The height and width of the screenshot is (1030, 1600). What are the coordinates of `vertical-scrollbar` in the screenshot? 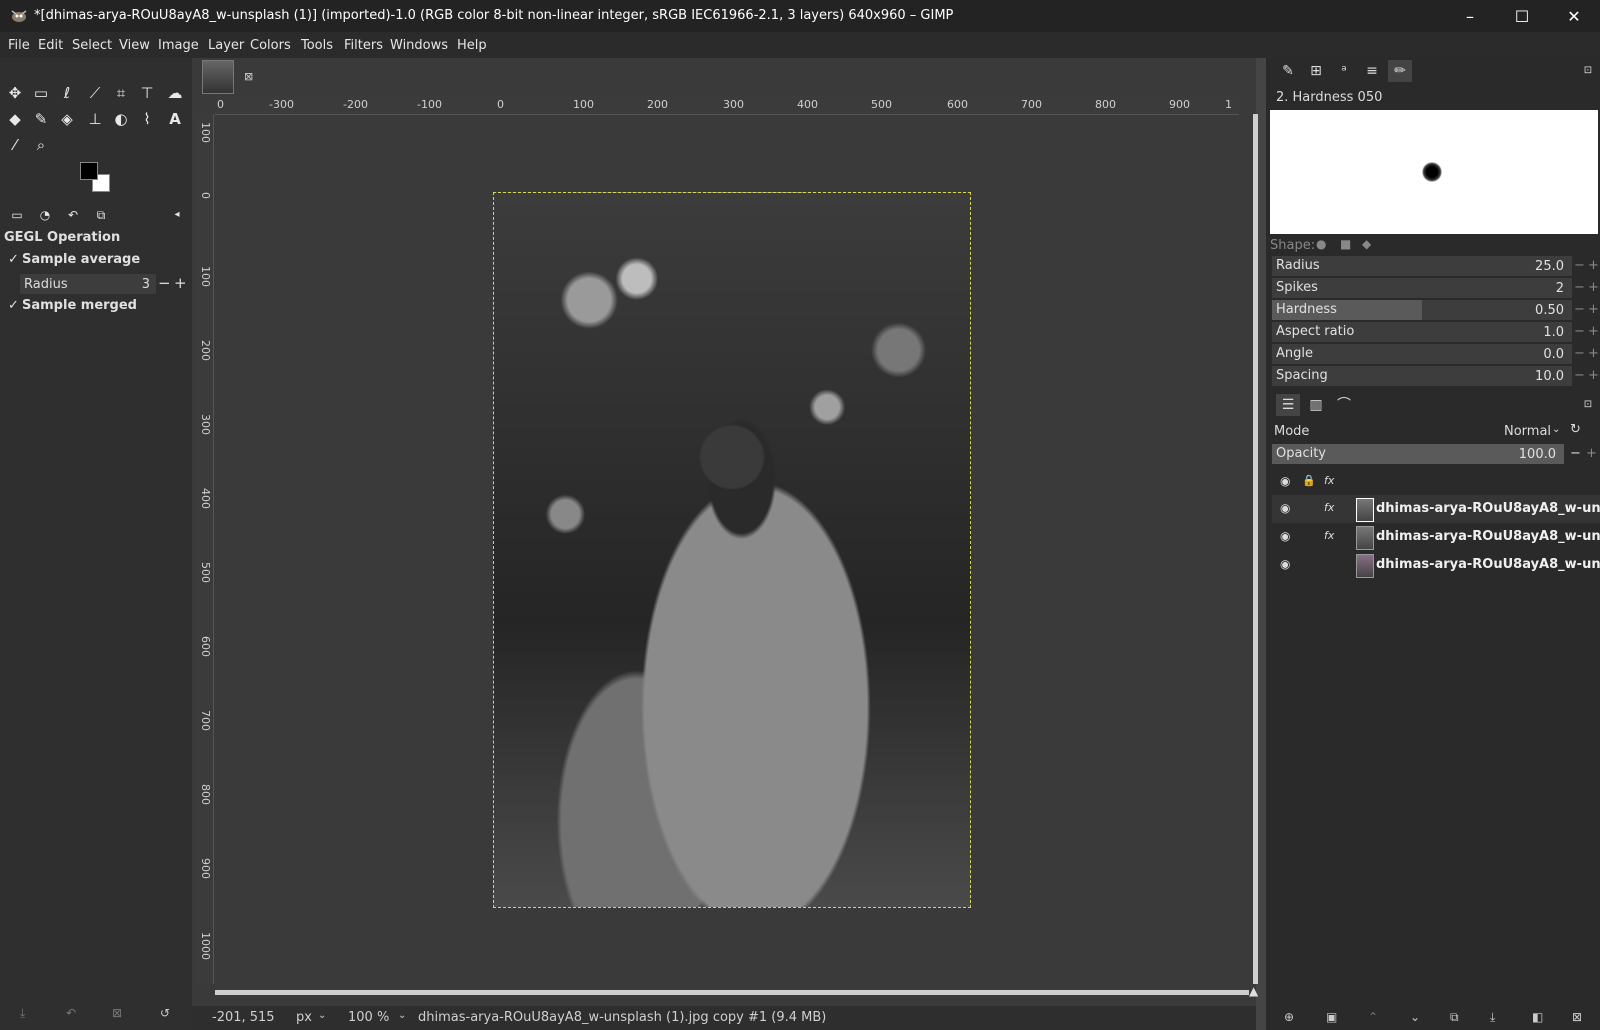 It's located at (1255, 549).